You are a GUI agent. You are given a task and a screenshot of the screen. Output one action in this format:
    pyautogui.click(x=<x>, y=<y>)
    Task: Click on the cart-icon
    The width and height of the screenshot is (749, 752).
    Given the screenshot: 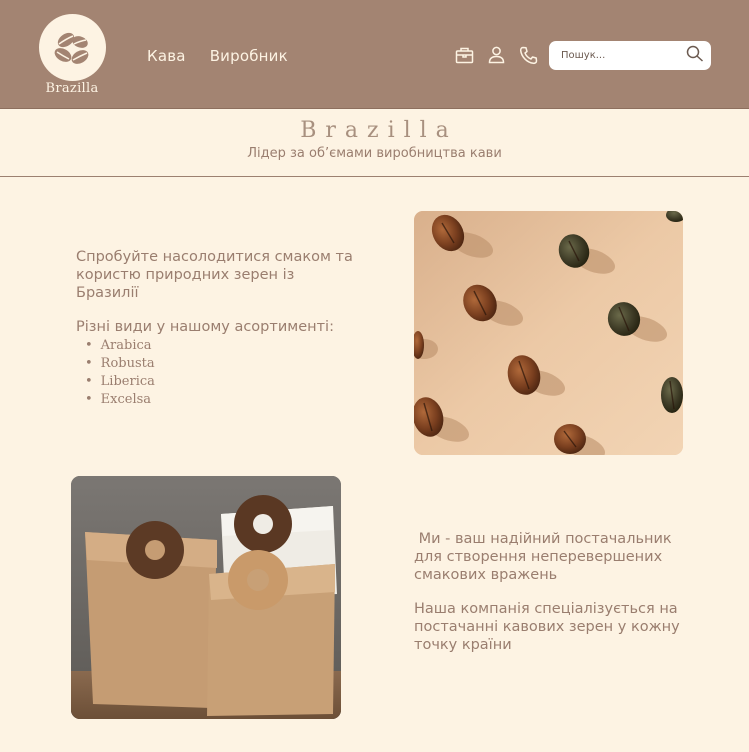 What is the action you would take?
    pyautogui.click(x=464, y=55)
    